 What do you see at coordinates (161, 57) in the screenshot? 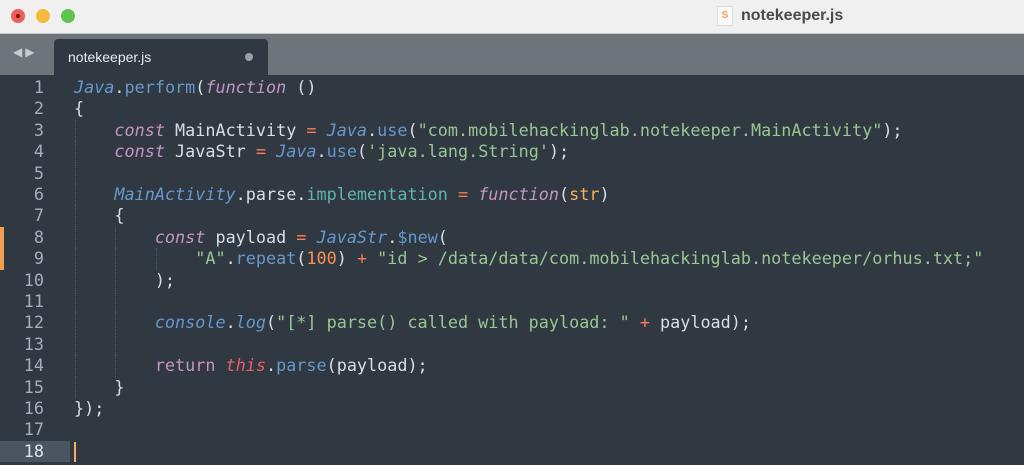
I see `tab-notekeeper: notekeeper.js` at bounding box center [161, 57].